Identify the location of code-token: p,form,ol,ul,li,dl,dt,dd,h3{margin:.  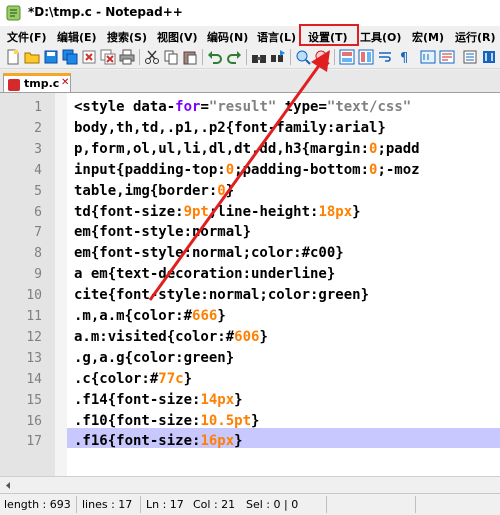
(222, 148).